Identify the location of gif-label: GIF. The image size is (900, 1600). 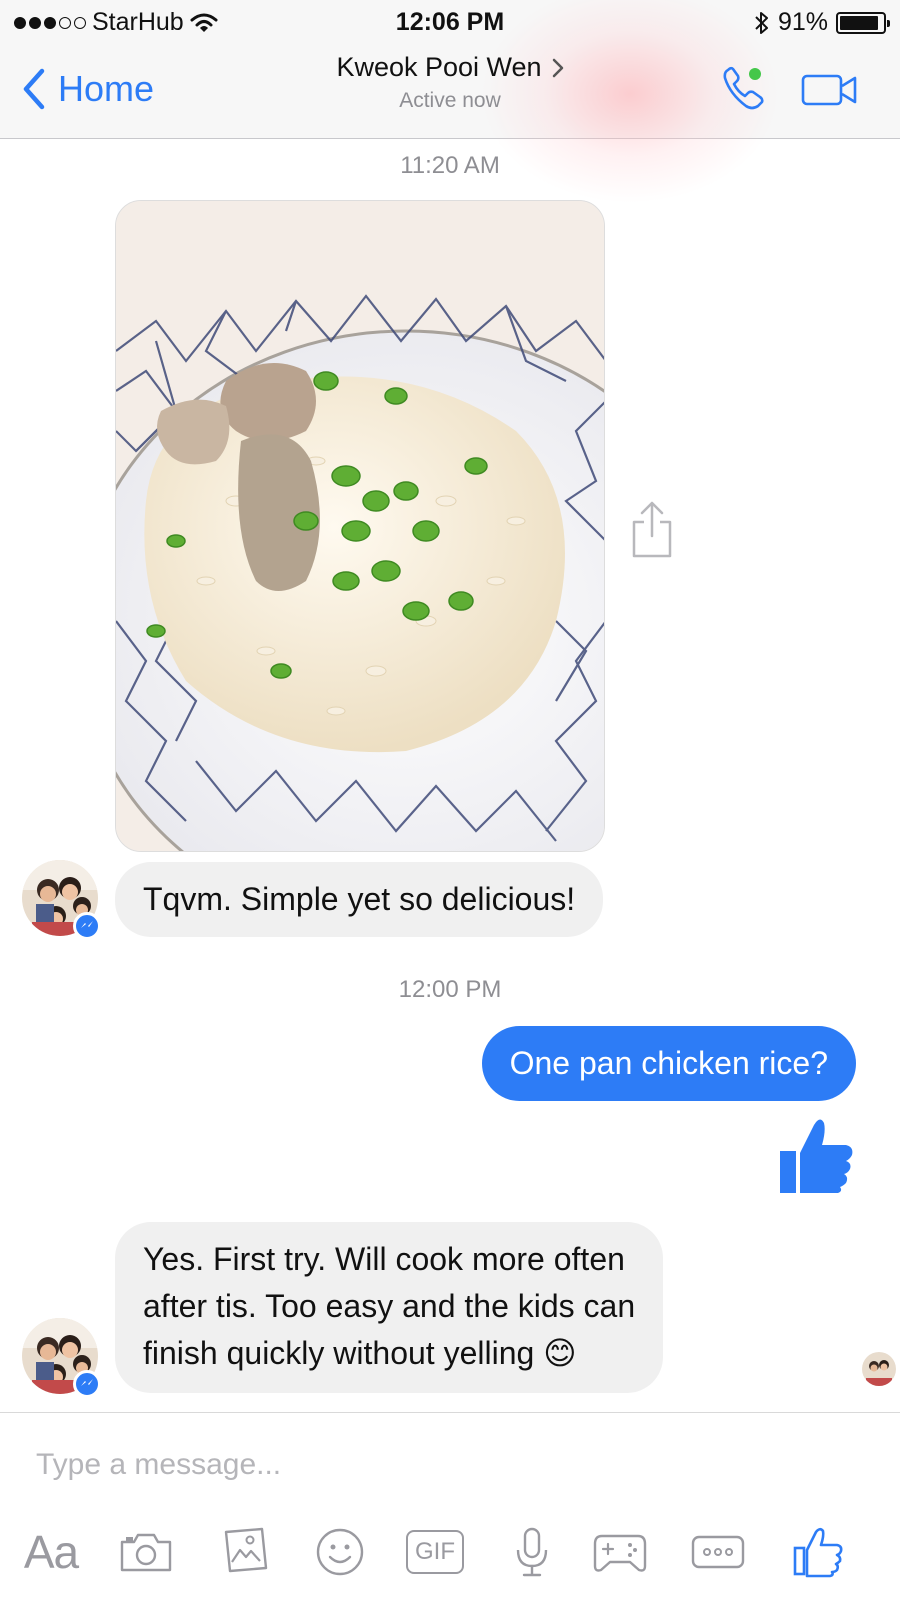
(435, 1552).